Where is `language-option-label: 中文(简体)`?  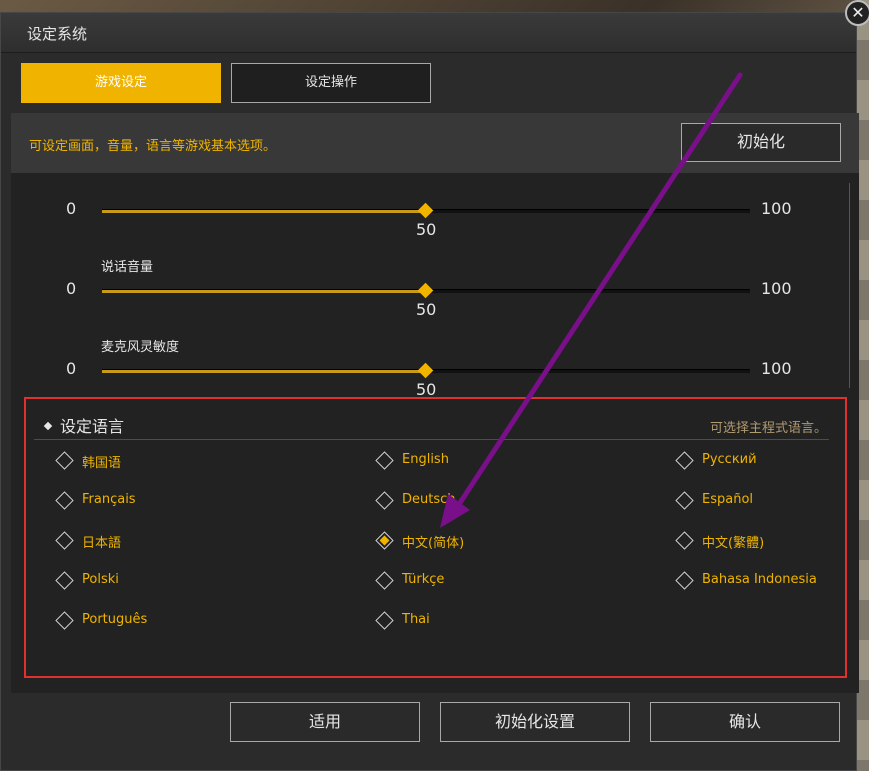
language-option-label: 中文(简体) is located at coordinates (433, 543).